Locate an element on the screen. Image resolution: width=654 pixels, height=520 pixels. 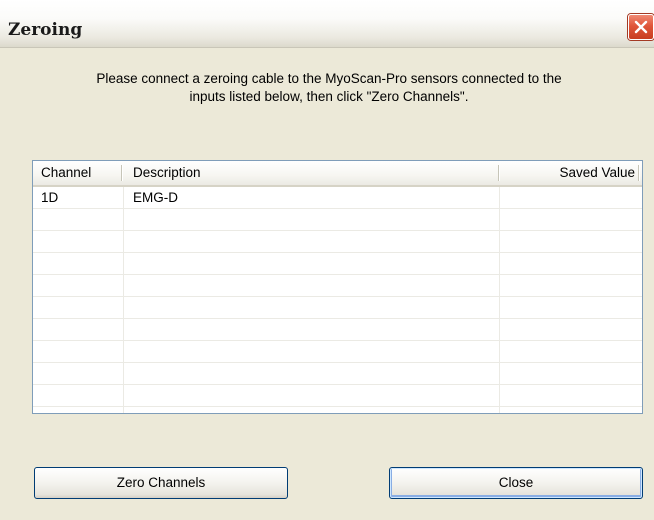
title-bar: Zeroing is located at coordinates (327, 24).